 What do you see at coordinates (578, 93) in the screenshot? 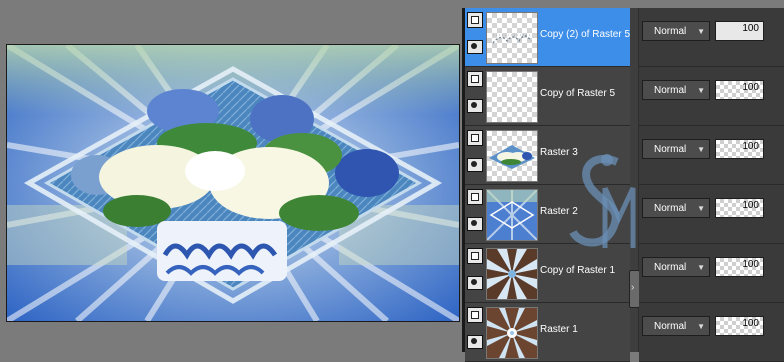
I see `layer-name: Copy of Raster 5` at bounding box center [578, 93].